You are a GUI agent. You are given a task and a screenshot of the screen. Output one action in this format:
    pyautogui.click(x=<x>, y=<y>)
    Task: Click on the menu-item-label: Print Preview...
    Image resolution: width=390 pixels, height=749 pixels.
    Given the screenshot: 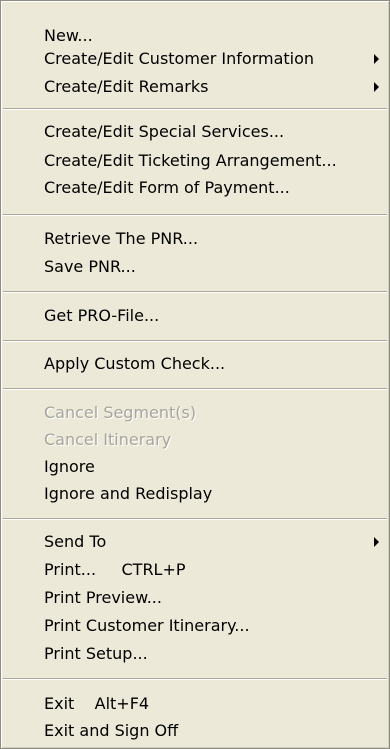 What is the action you would take?
    pyautogui.click(x=103, y=597)
    